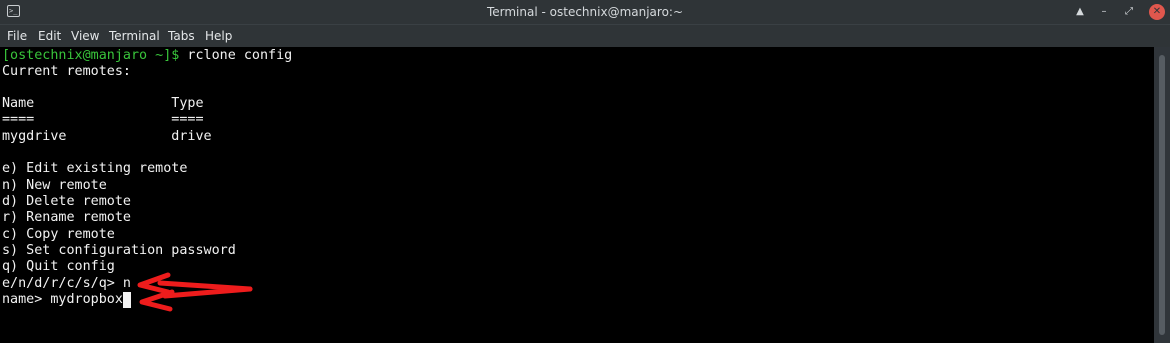 This screenshot has width=1170, height=343. I want to click on annotation-arrows, so click(195, 292).